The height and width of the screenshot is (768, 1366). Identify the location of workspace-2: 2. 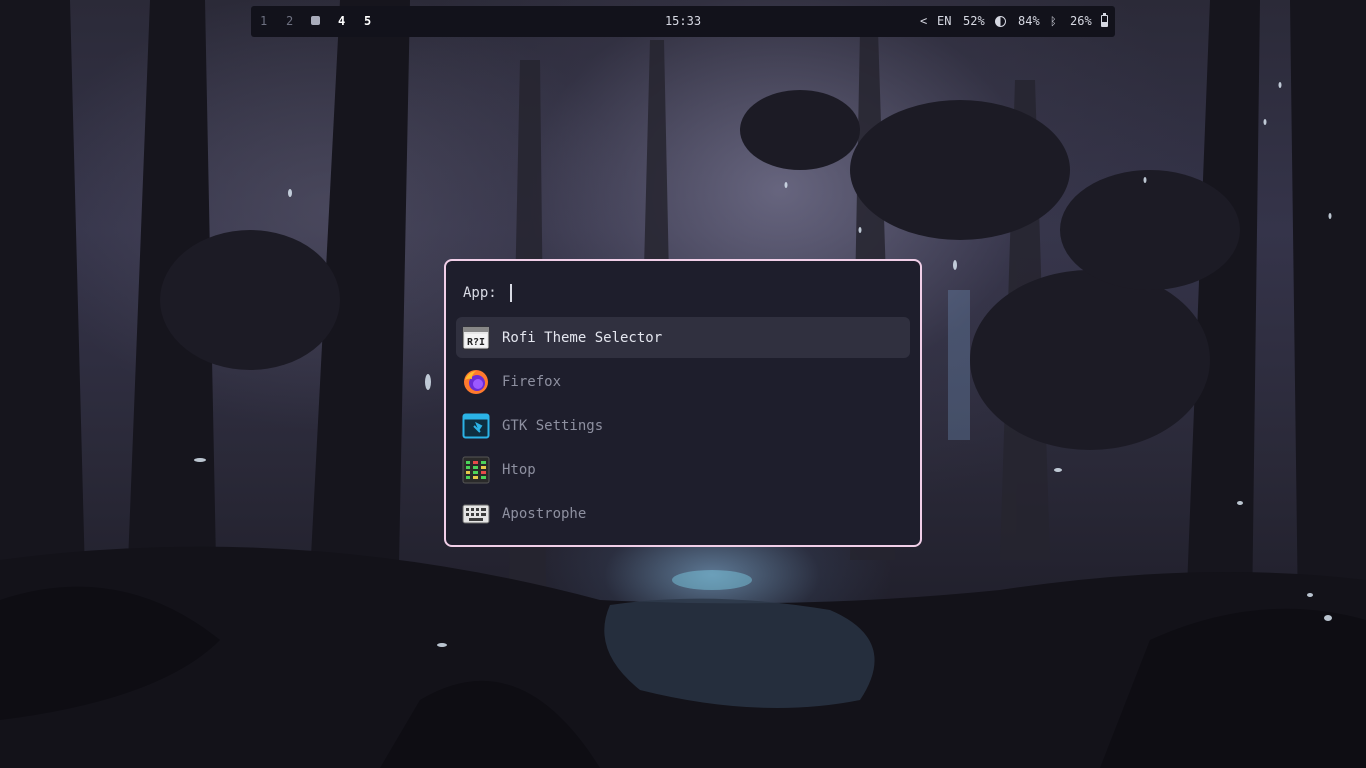
(289, 21).